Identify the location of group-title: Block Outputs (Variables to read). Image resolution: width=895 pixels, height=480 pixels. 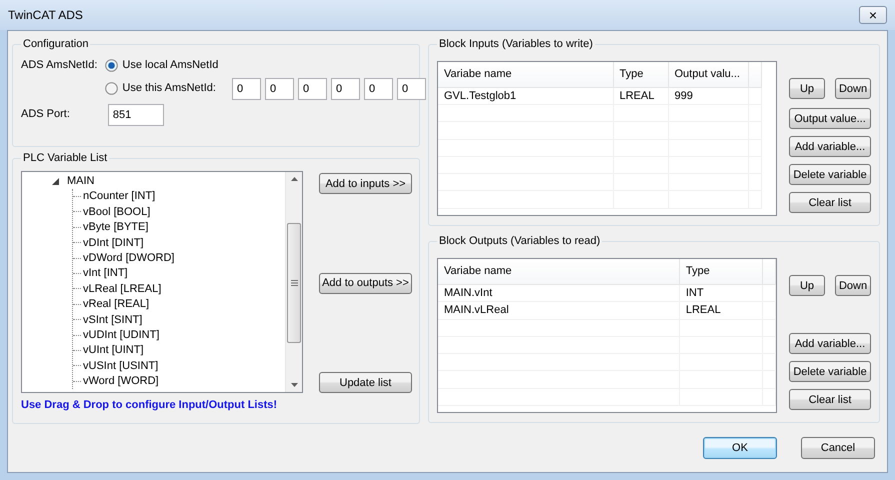
(520, 241).